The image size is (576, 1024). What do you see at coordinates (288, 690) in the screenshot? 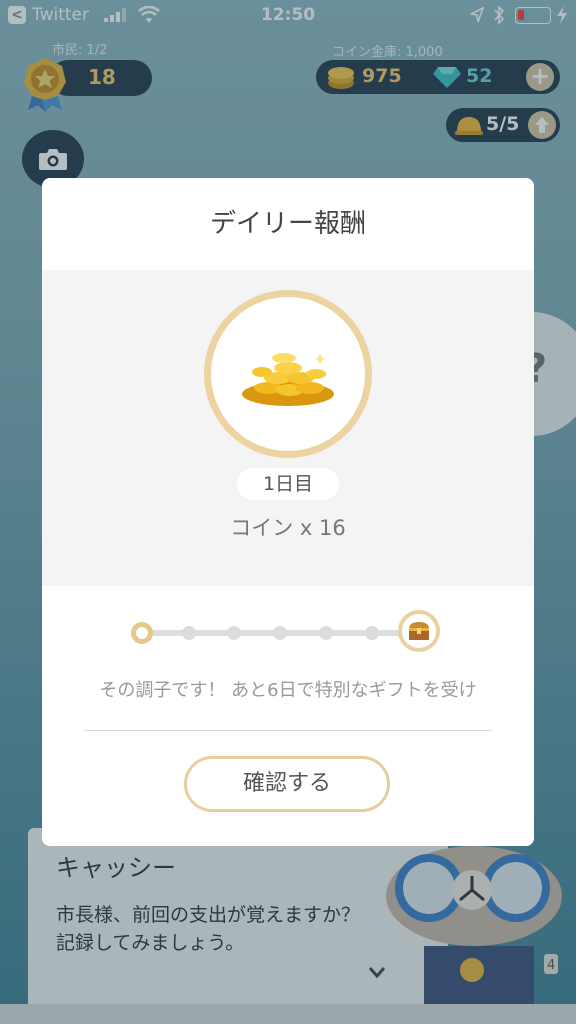
I see `progress-message: その調子です！ あと6日で特別なギフトを受け` at bounding box center [288, 690].